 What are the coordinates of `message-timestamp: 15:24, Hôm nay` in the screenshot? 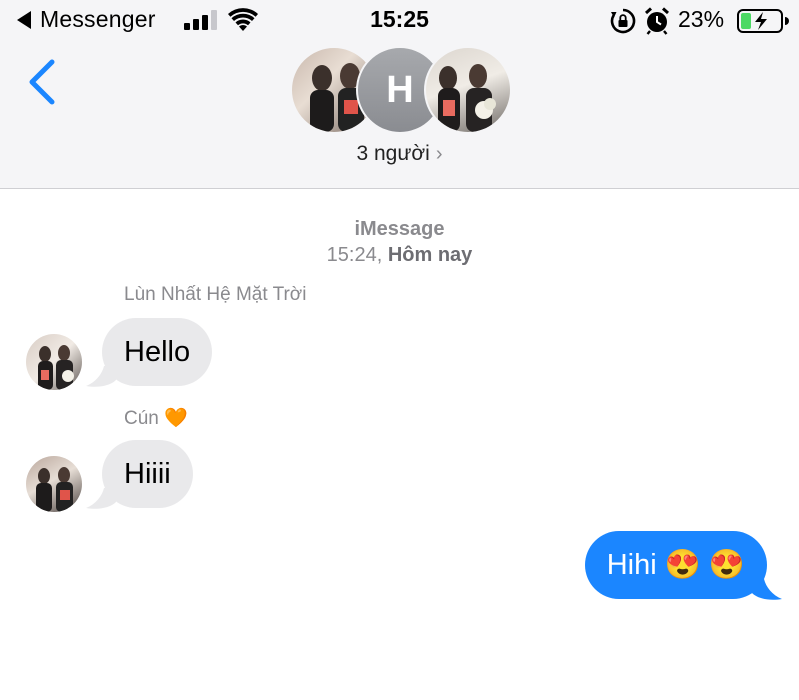 It's located at (399, 255).